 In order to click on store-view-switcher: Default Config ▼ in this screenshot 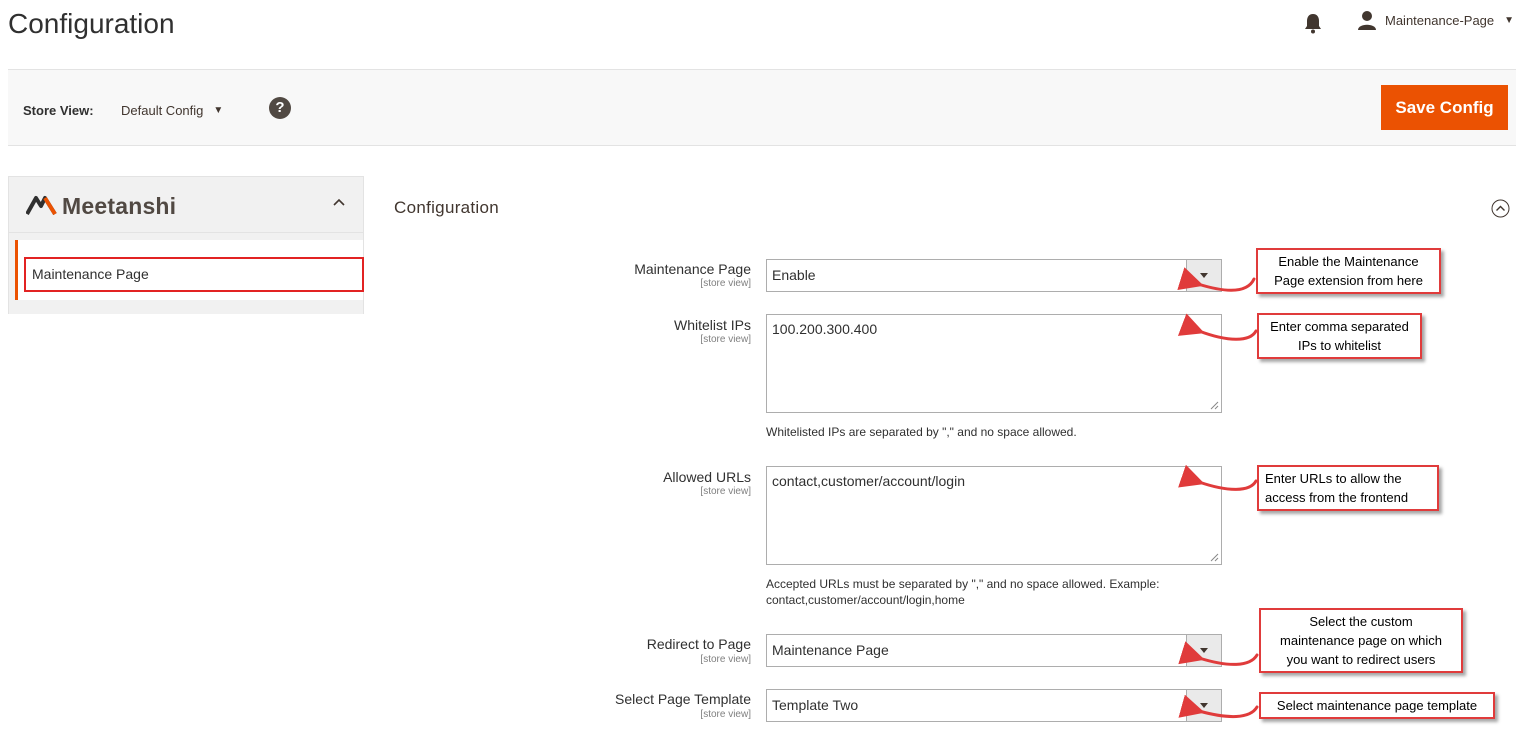, I will do `click(172, 110)`.